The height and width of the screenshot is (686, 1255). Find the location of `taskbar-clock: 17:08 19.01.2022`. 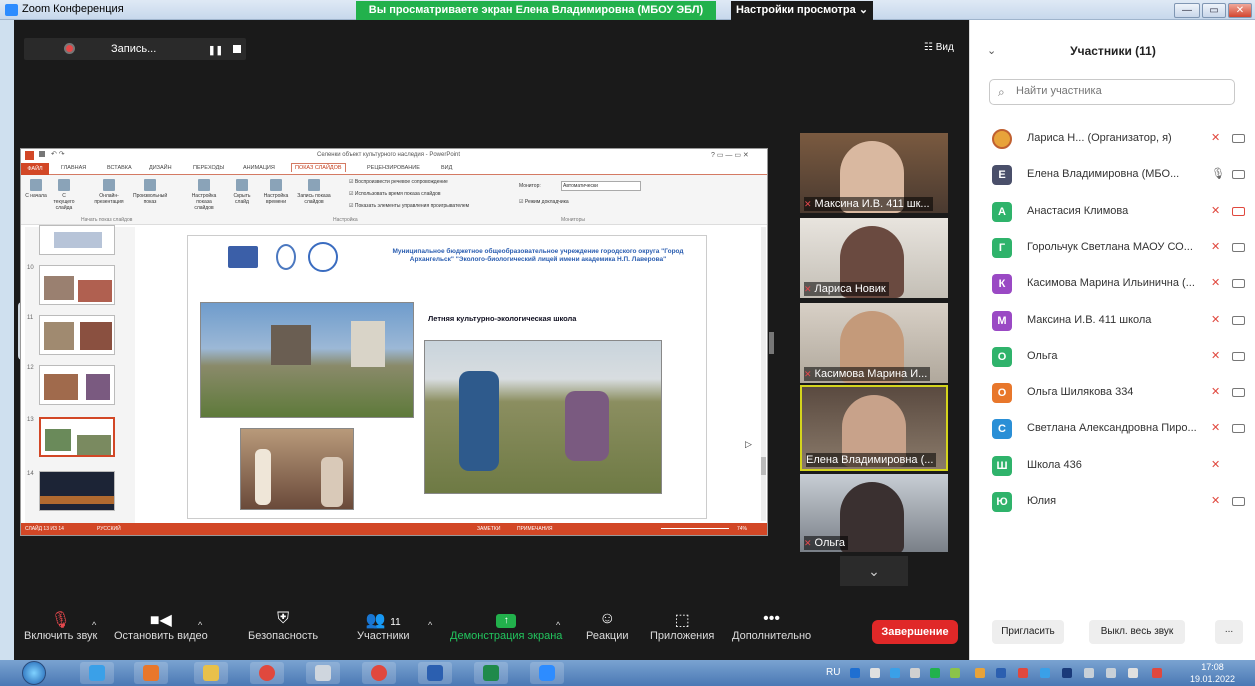

taskbar-clock: 17:08 19.01.2022 is located at coordinates (1212, 673).